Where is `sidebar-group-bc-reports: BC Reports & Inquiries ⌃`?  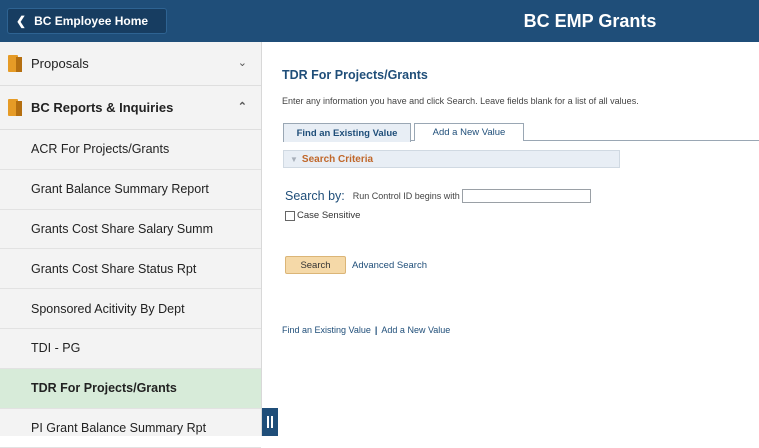 sidebar-group-bc-reports: BC Reports & Inquiries ⌃ is located at coordinates (130, 108).